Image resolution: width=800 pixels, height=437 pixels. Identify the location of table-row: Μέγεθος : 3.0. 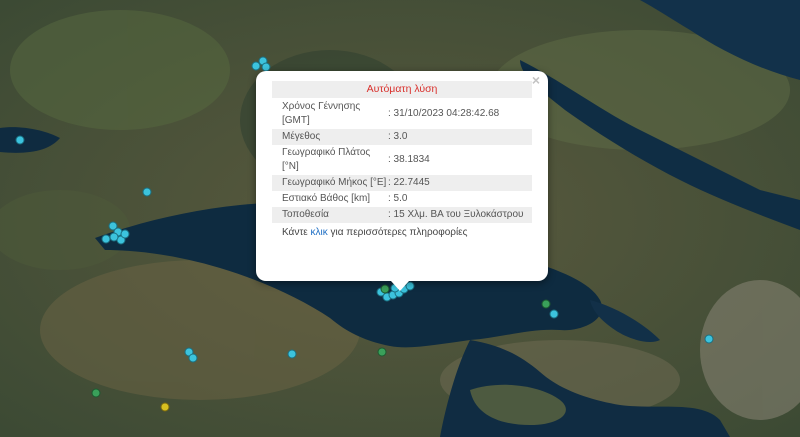
(402, 137).